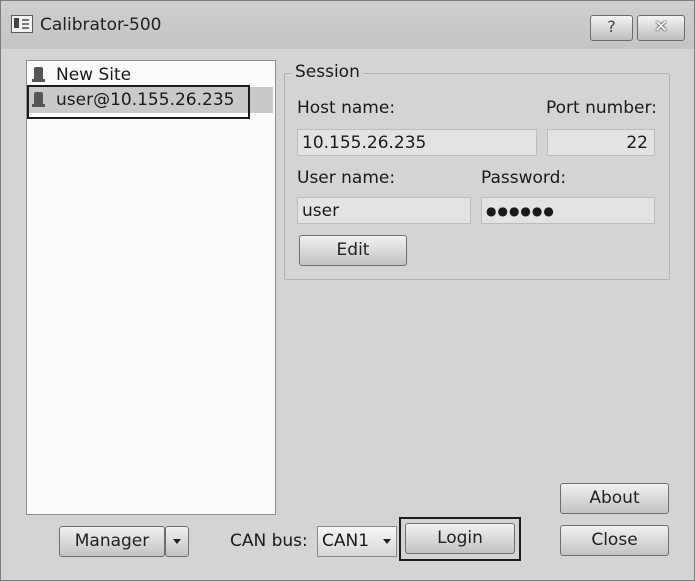 This screenshot has height=581, width=695. Describe the element at coordinates (661, 28) in the screenshot. I see `window-close-button: ✕` at that location.